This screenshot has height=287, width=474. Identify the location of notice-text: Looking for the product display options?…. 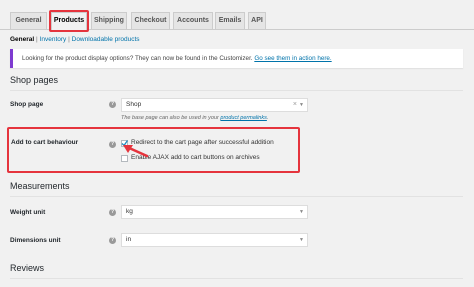
(137, 58).